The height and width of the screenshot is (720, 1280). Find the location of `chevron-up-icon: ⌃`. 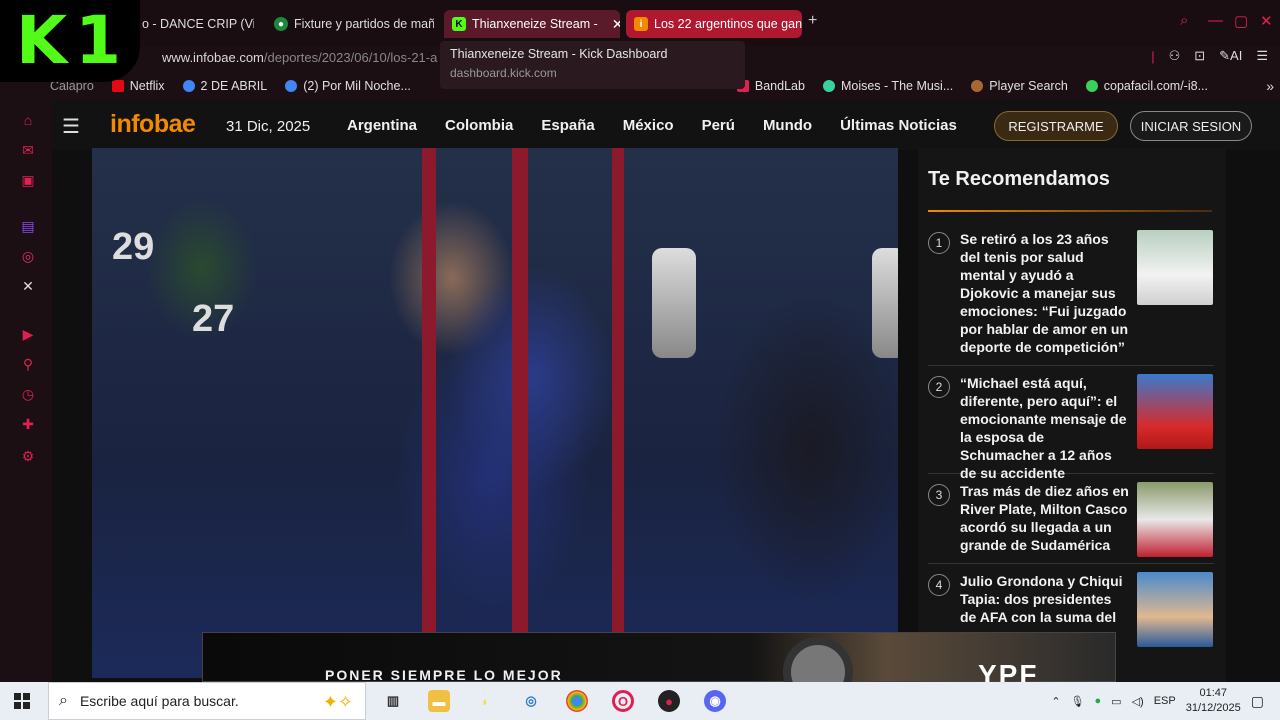

chevron-up-icon: ⌃ is located at coordinates (1055, 701).